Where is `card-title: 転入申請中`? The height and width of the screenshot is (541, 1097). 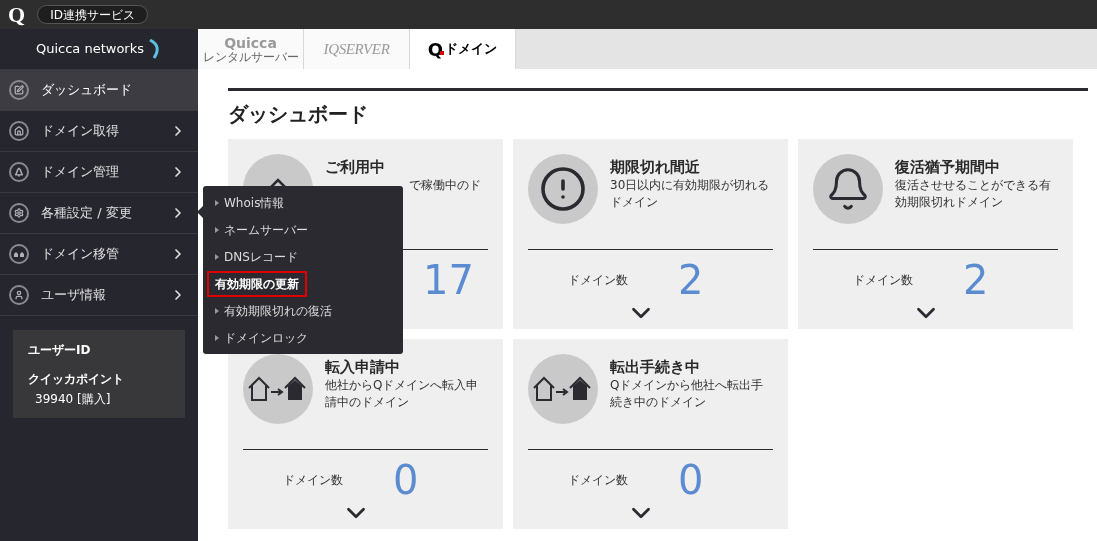 card-title: 転入申請中 is located at coordinates (363, 367).